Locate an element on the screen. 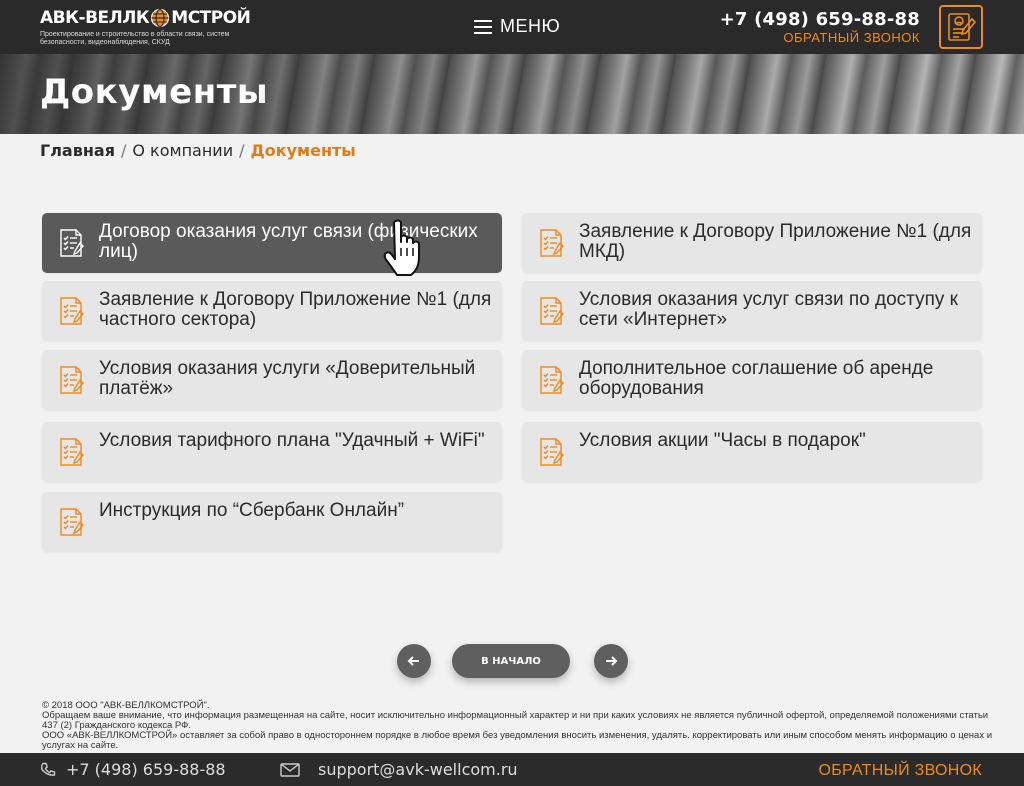 This screenshot has height=786, width=1024. contract-button is located at coordinates (961, 27).